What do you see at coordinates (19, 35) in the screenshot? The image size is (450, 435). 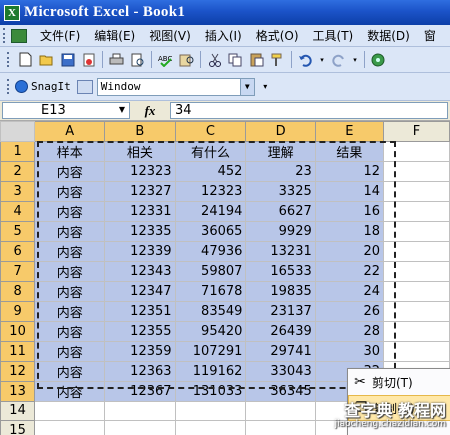 I see `workbook-icon` at bounding box center [19, 35].